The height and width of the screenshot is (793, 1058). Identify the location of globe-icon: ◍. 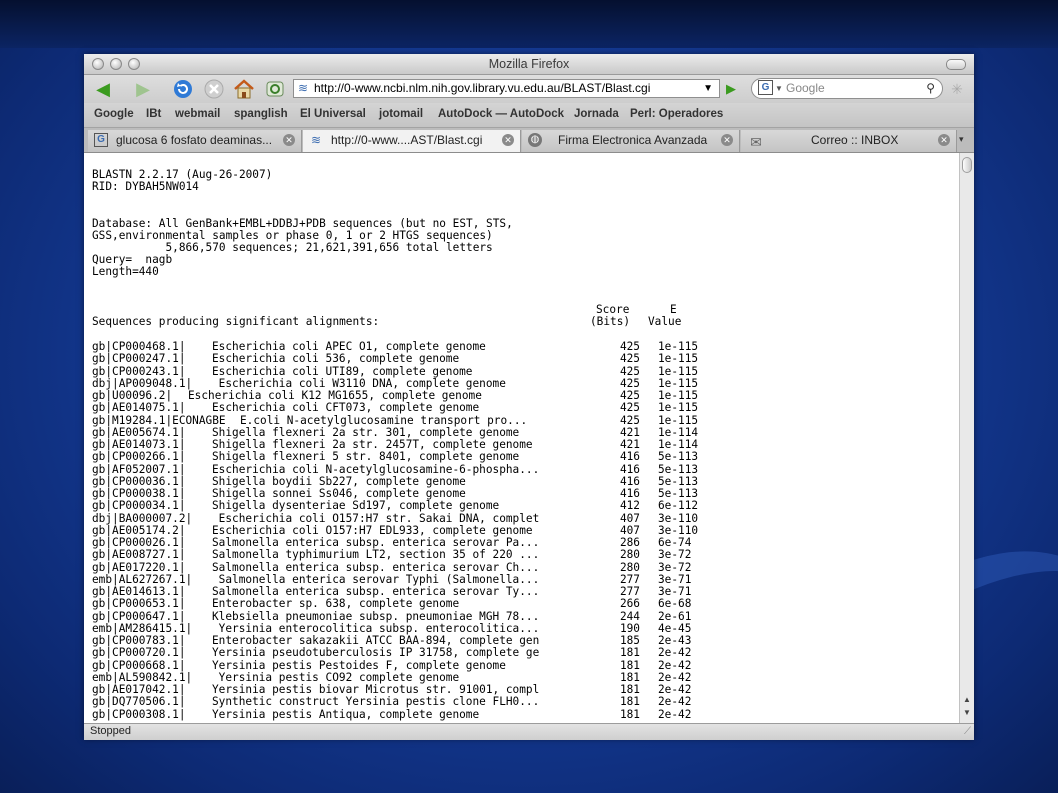
(535, 140).